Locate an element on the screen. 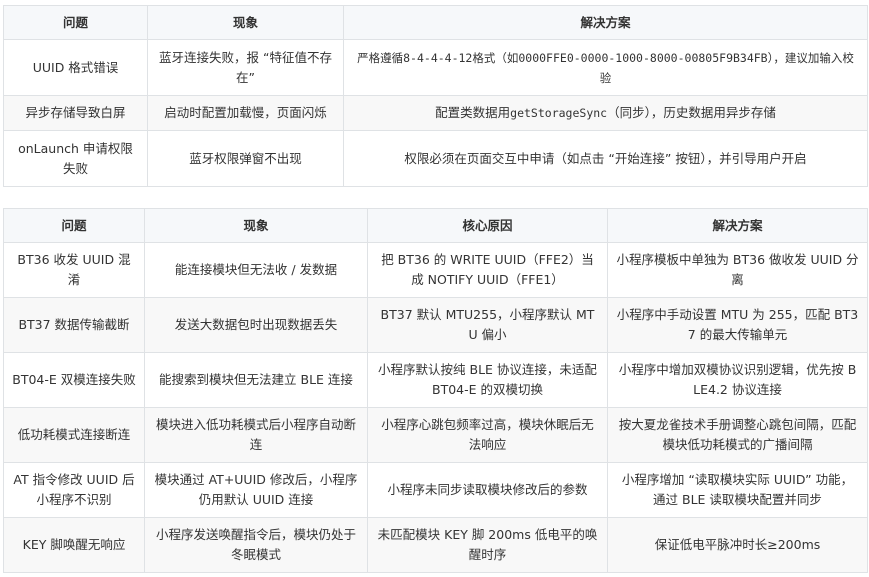 The height and width of the screenshot is (577, 869). table-header-row: 问题 现象 解决方案 is located at coordinates (435, 22).